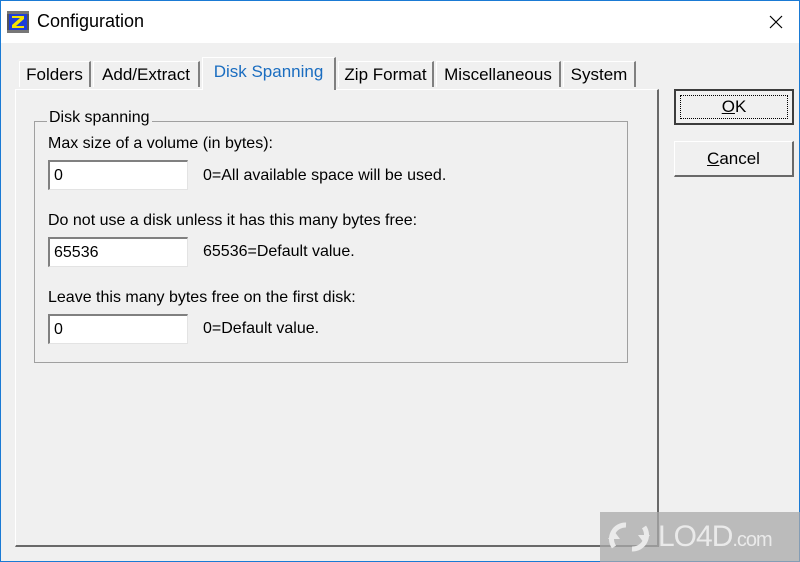  I want to click on max-volume-size-label: Max size of a volume (in bytes):, so click(160, 143).